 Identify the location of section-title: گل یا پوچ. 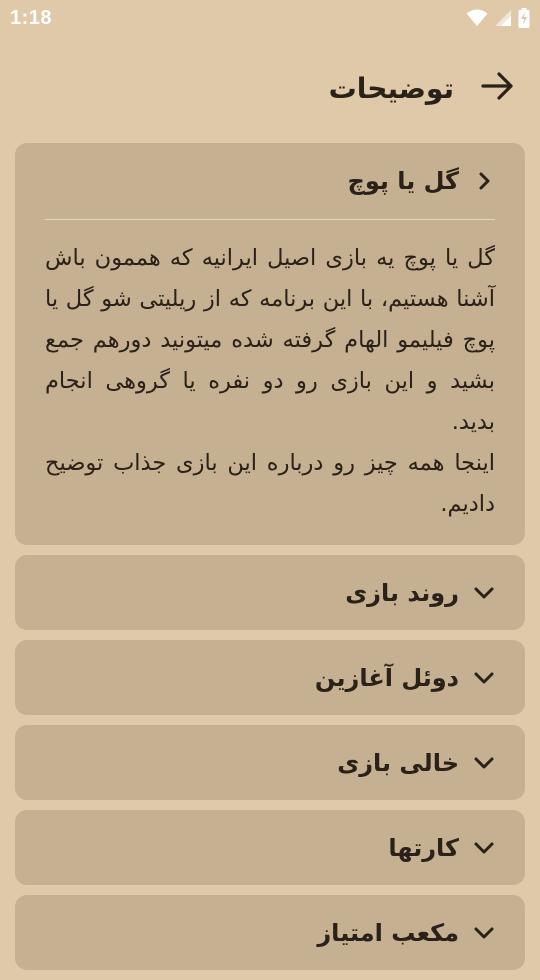
(403, 181).